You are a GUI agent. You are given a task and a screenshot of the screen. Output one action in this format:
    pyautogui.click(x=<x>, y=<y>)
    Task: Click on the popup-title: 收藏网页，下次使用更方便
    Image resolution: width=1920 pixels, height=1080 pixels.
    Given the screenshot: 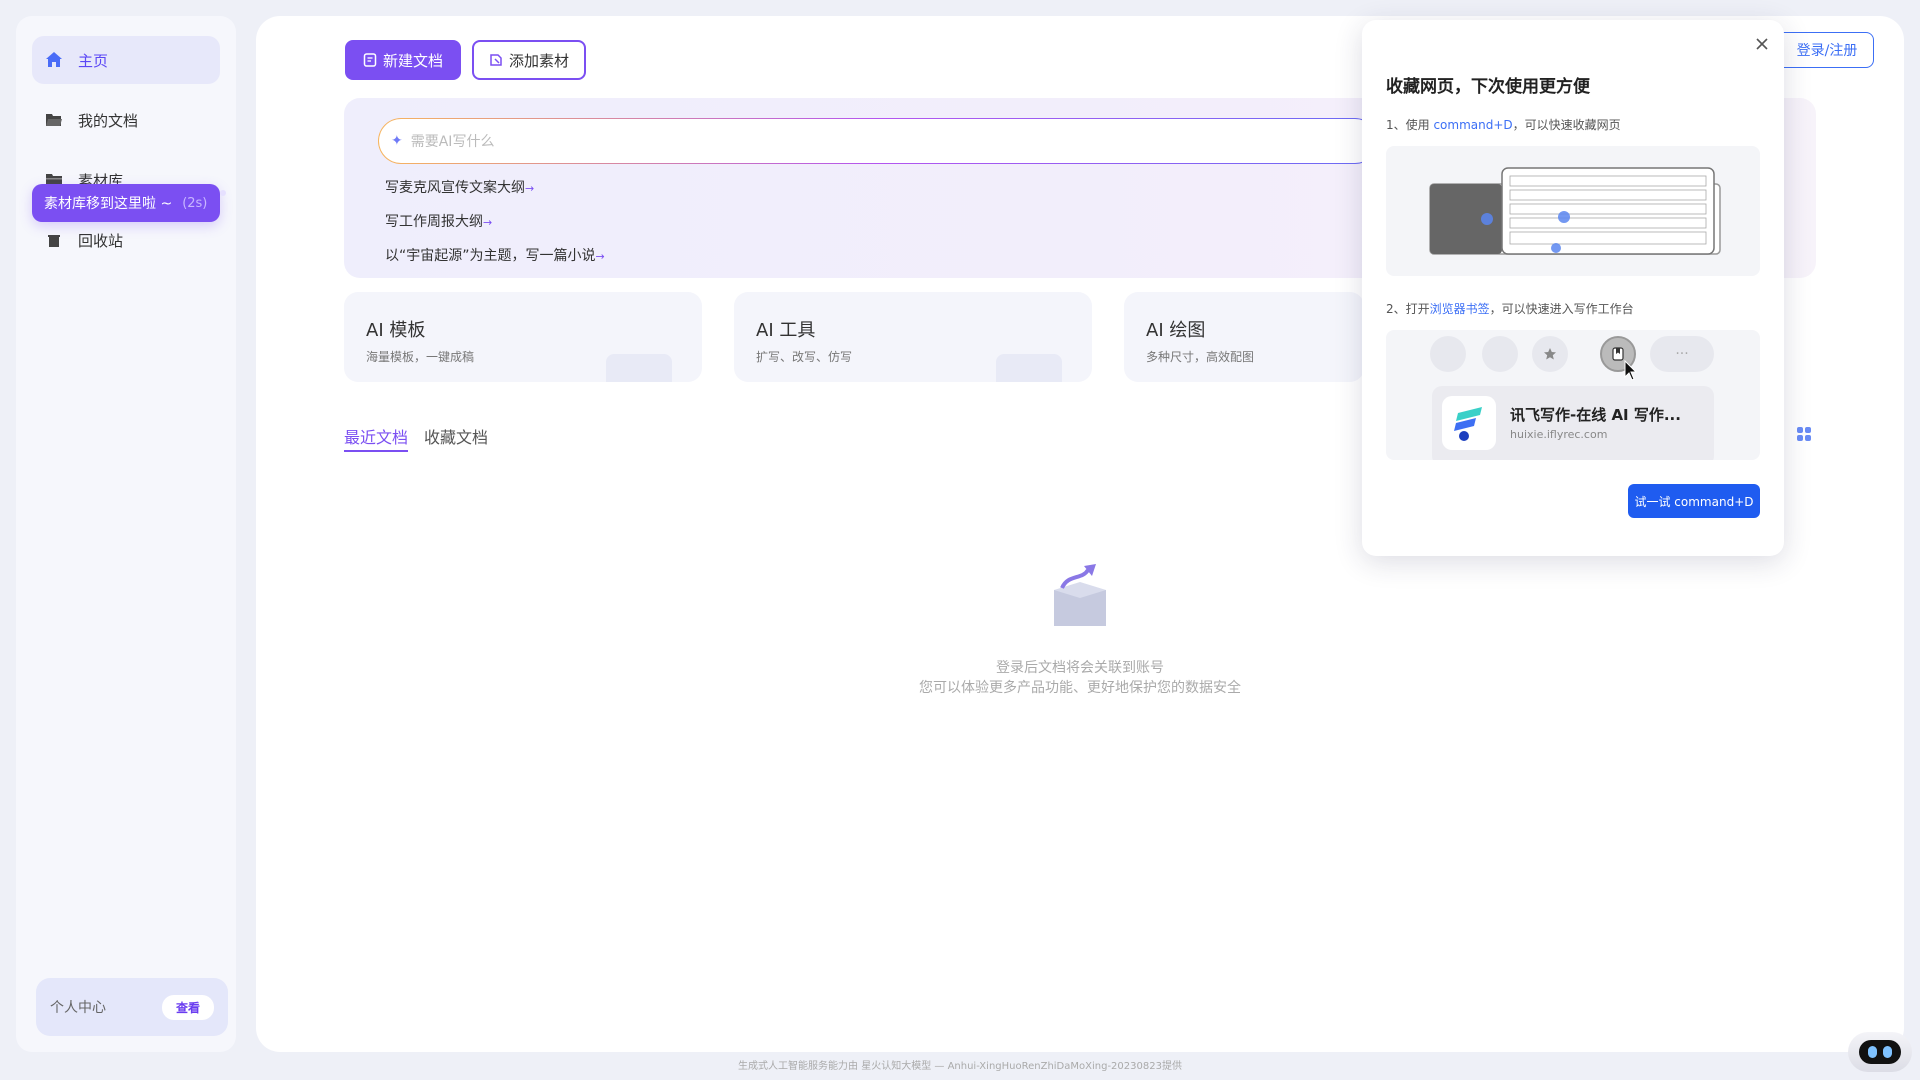 What is the action you would take?
    pyautogui.click(x=1488, y=87)
    